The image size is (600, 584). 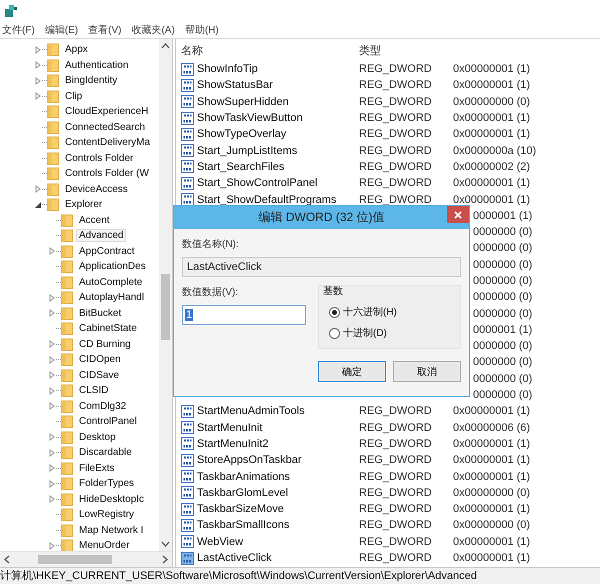 I want to click on tree-item: Accent, so click(x=94, y=220).